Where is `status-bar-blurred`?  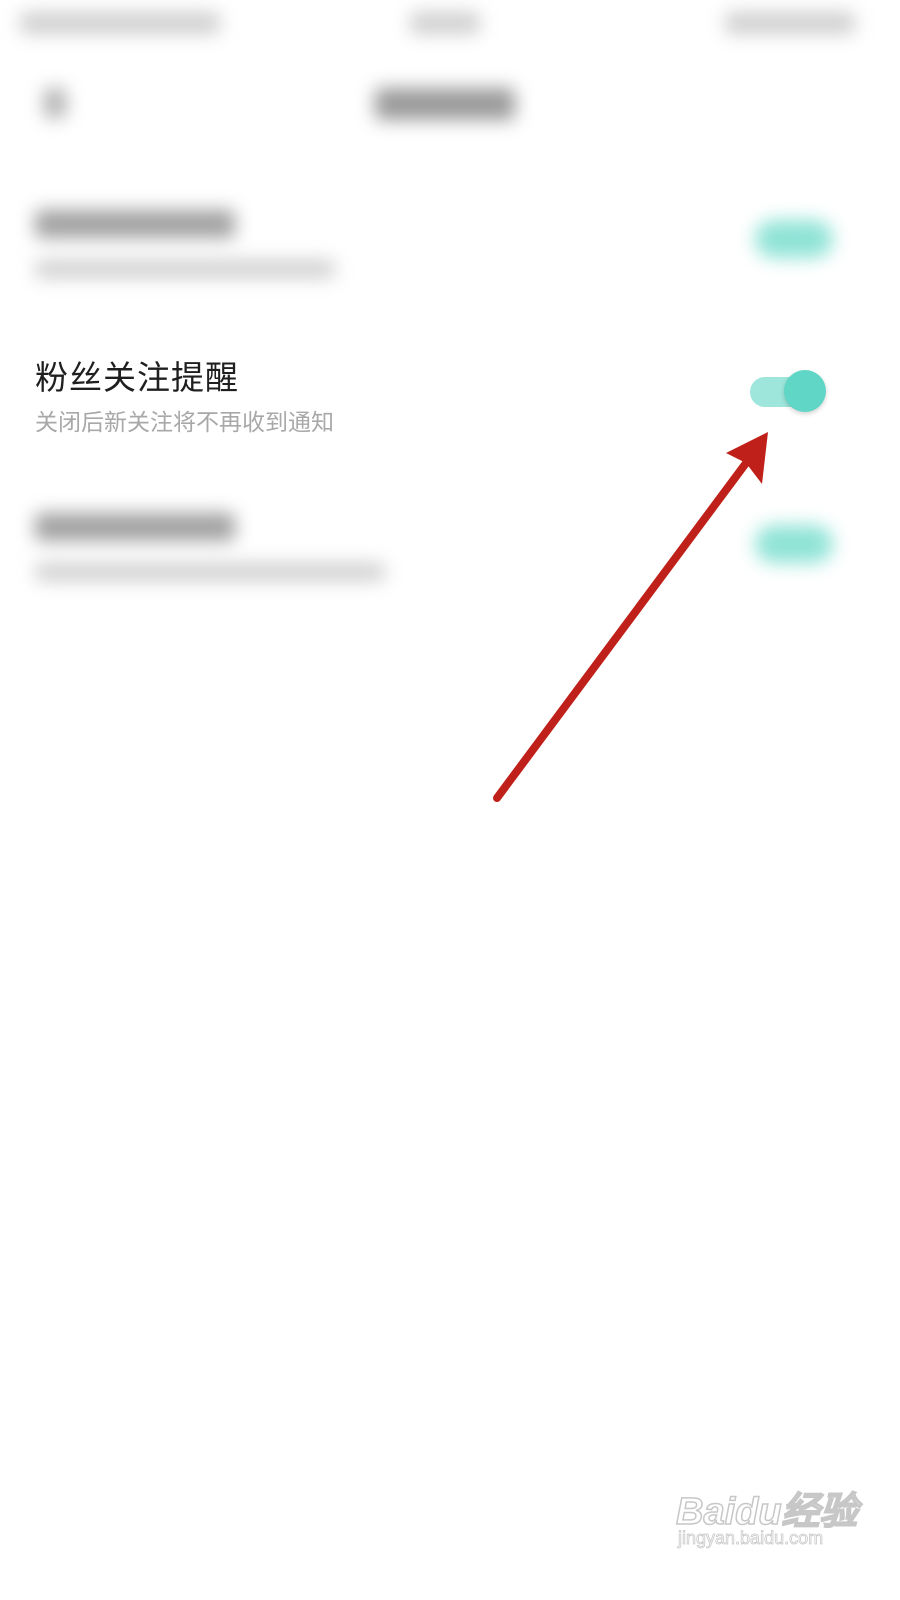
status-bar-blurred is located at coordinates (450, 25).